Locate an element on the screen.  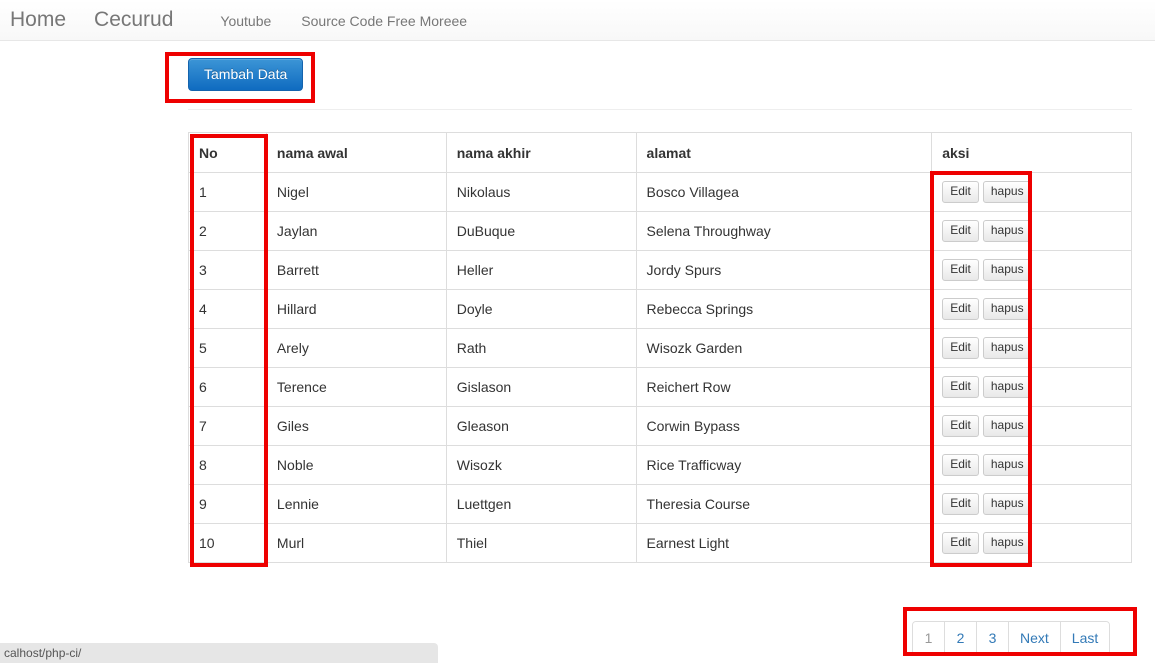
row-cell-nama-awal: Hillard is located at coordinates (356, 309).